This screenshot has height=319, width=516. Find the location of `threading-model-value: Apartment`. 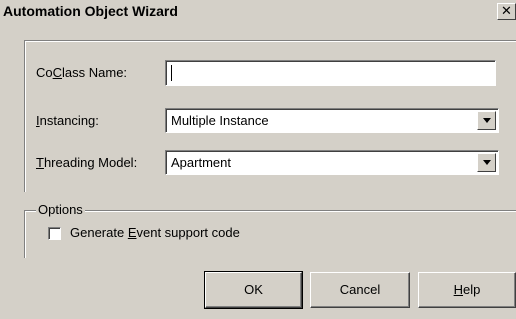

threading-model-value: Apartment is located at coordinates (201, 162).